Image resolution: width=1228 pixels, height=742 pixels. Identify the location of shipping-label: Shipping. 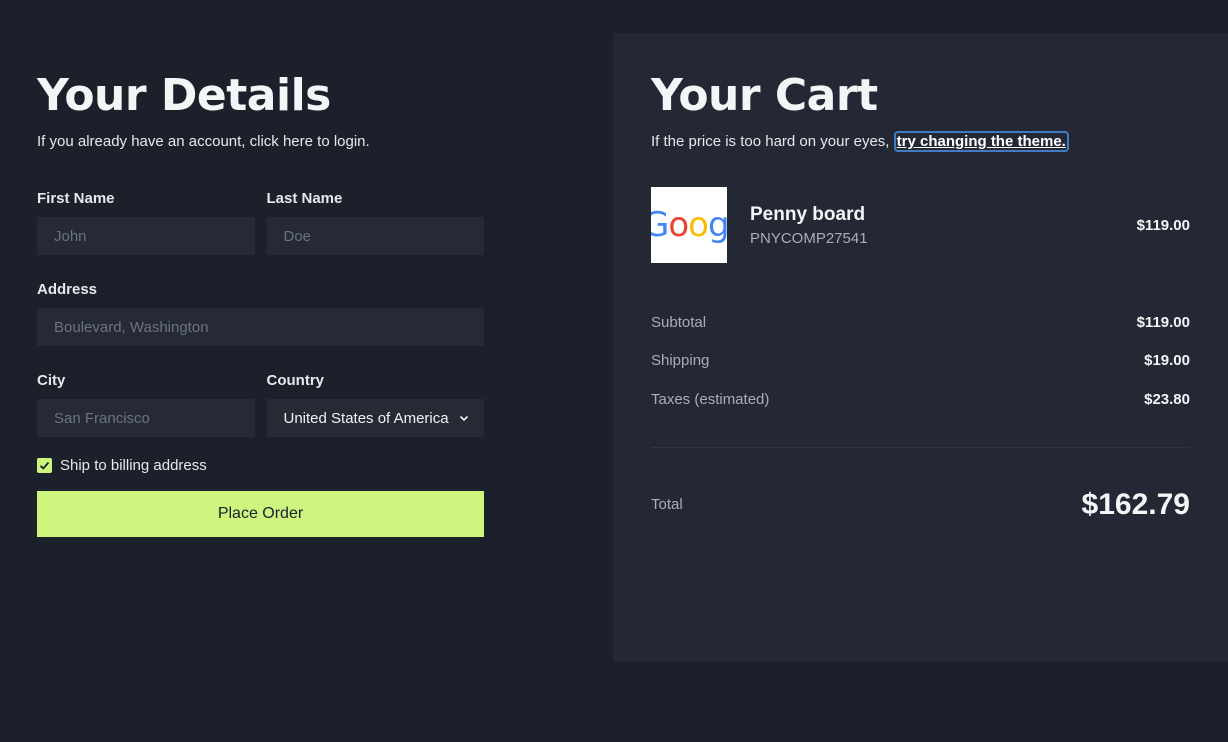
(680, 361).